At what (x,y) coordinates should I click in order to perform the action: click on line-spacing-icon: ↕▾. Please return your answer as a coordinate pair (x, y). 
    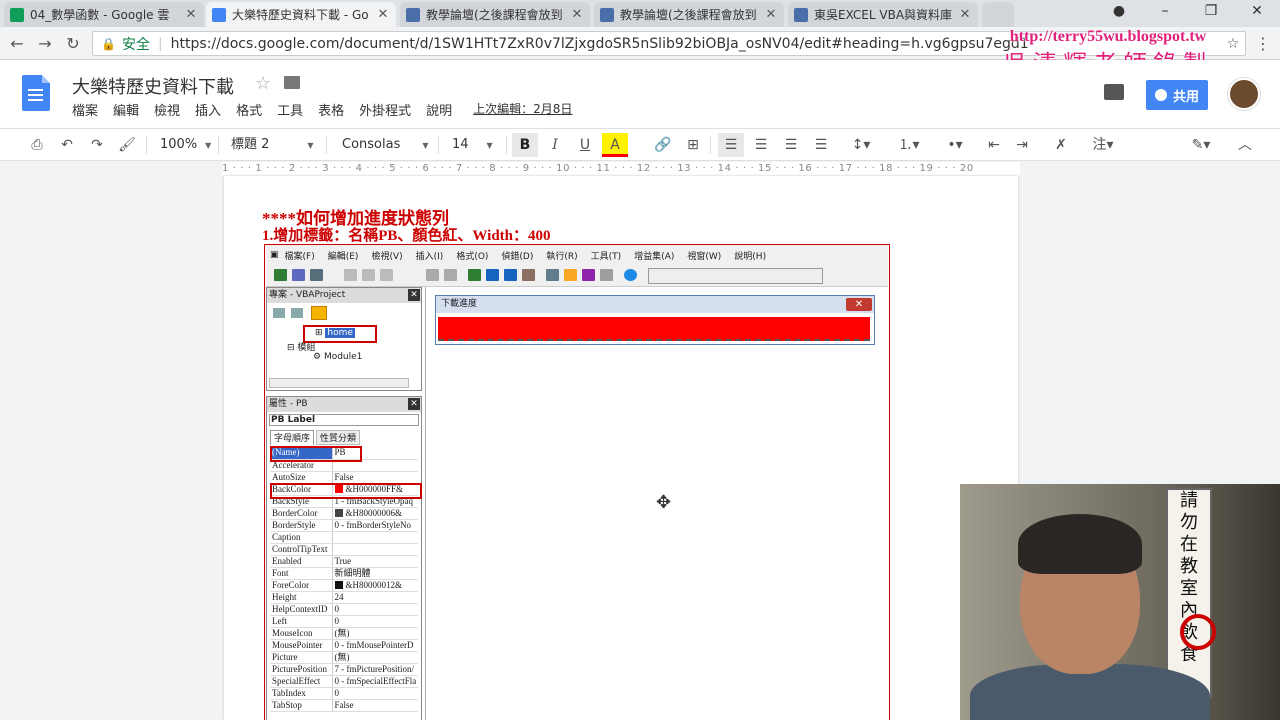
    Looking at the image, I should click on (861, 145).